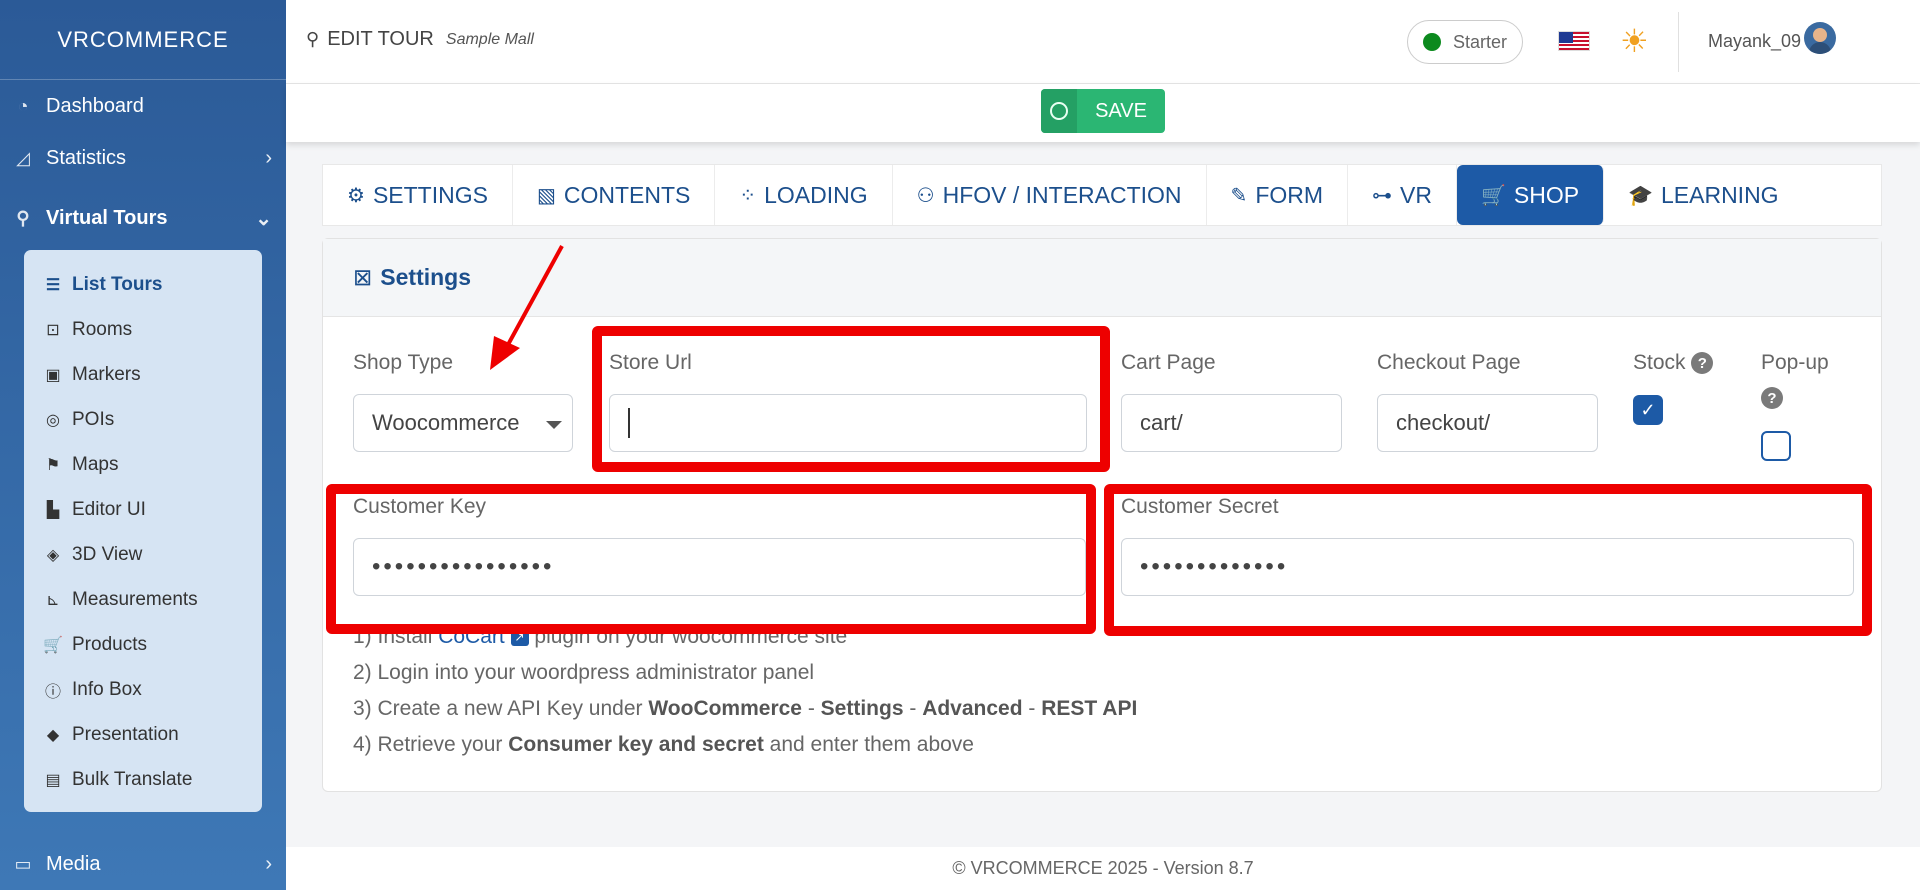 The height and width of the screenshot is (890, 1920). I want to click on external-link-icon: ↗, so click(519, 637).